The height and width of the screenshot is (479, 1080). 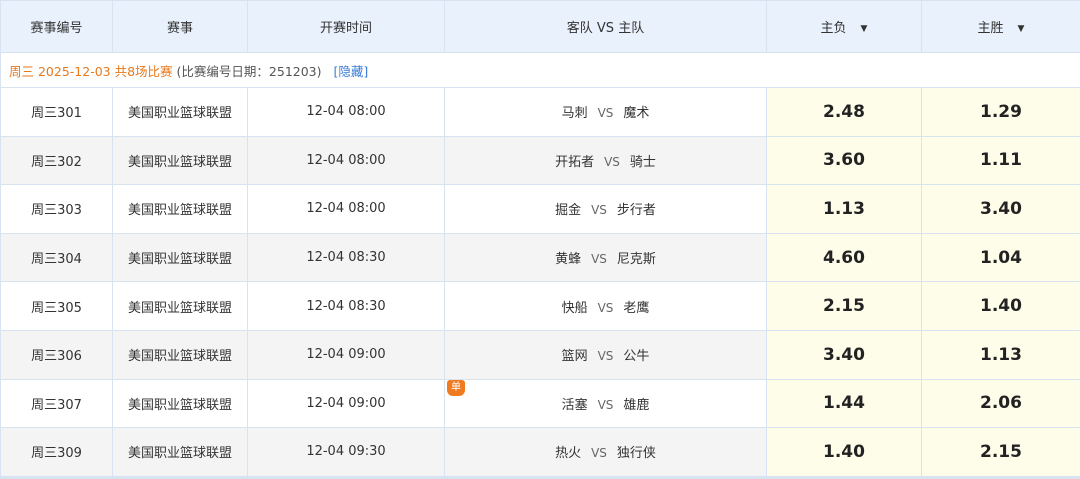 I want to click on home-win-odds: 1.11, so click(x=1000, y=160).